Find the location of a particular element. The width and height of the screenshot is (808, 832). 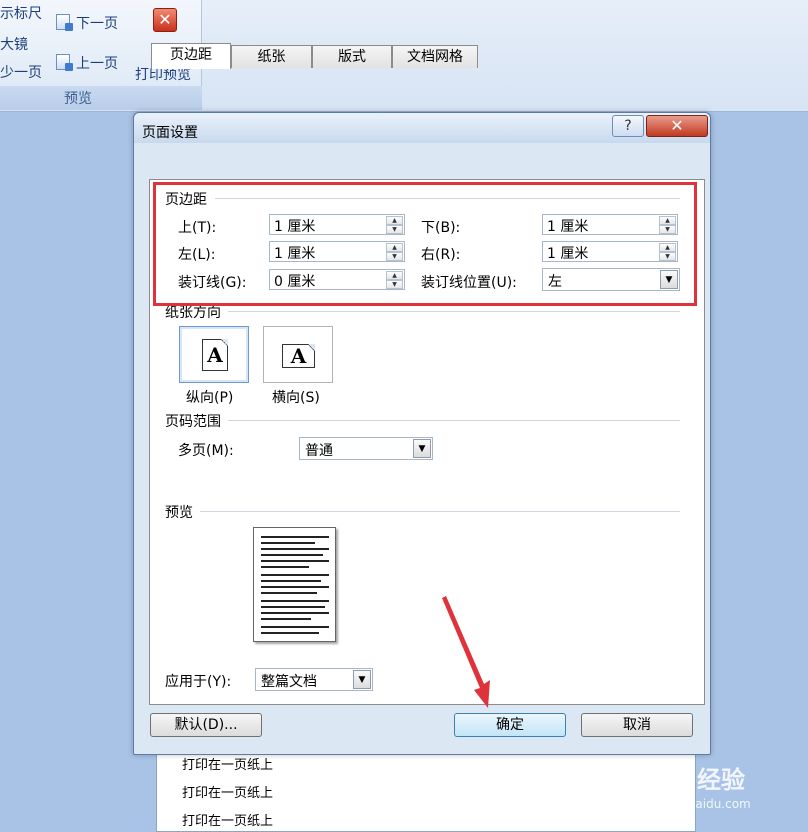

tab-document-grid: 文档网格 is located at coordinates (435, 56).